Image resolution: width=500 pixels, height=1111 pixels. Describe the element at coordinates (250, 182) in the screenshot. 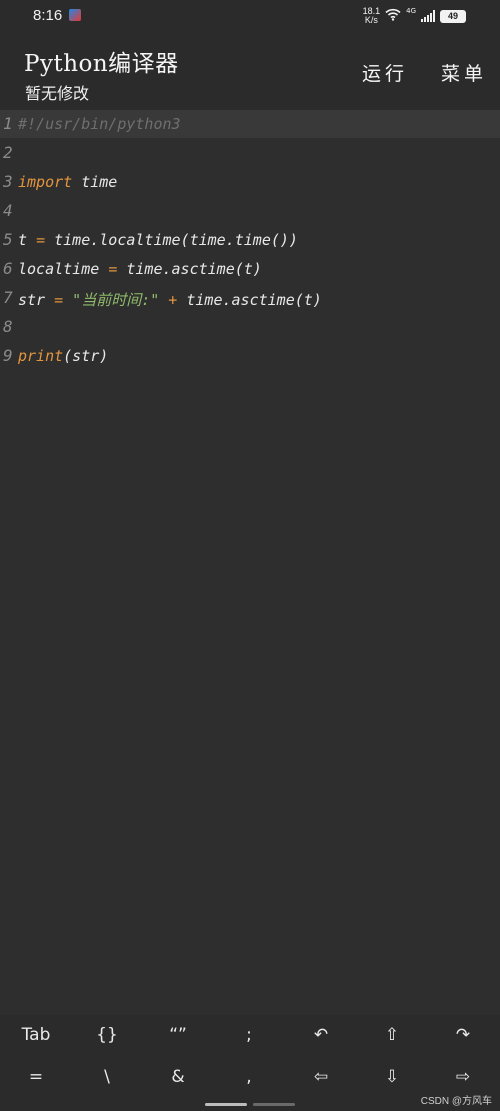

I see `code-line: 3 import time` at that location.